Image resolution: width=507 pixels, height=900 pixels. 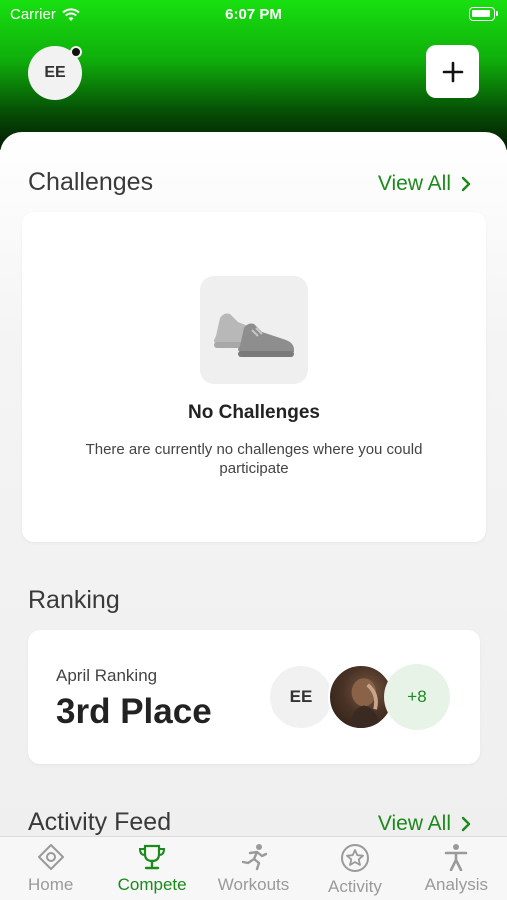 I want to click on tab-analysis: Analysis, so click(x=456, y=868).